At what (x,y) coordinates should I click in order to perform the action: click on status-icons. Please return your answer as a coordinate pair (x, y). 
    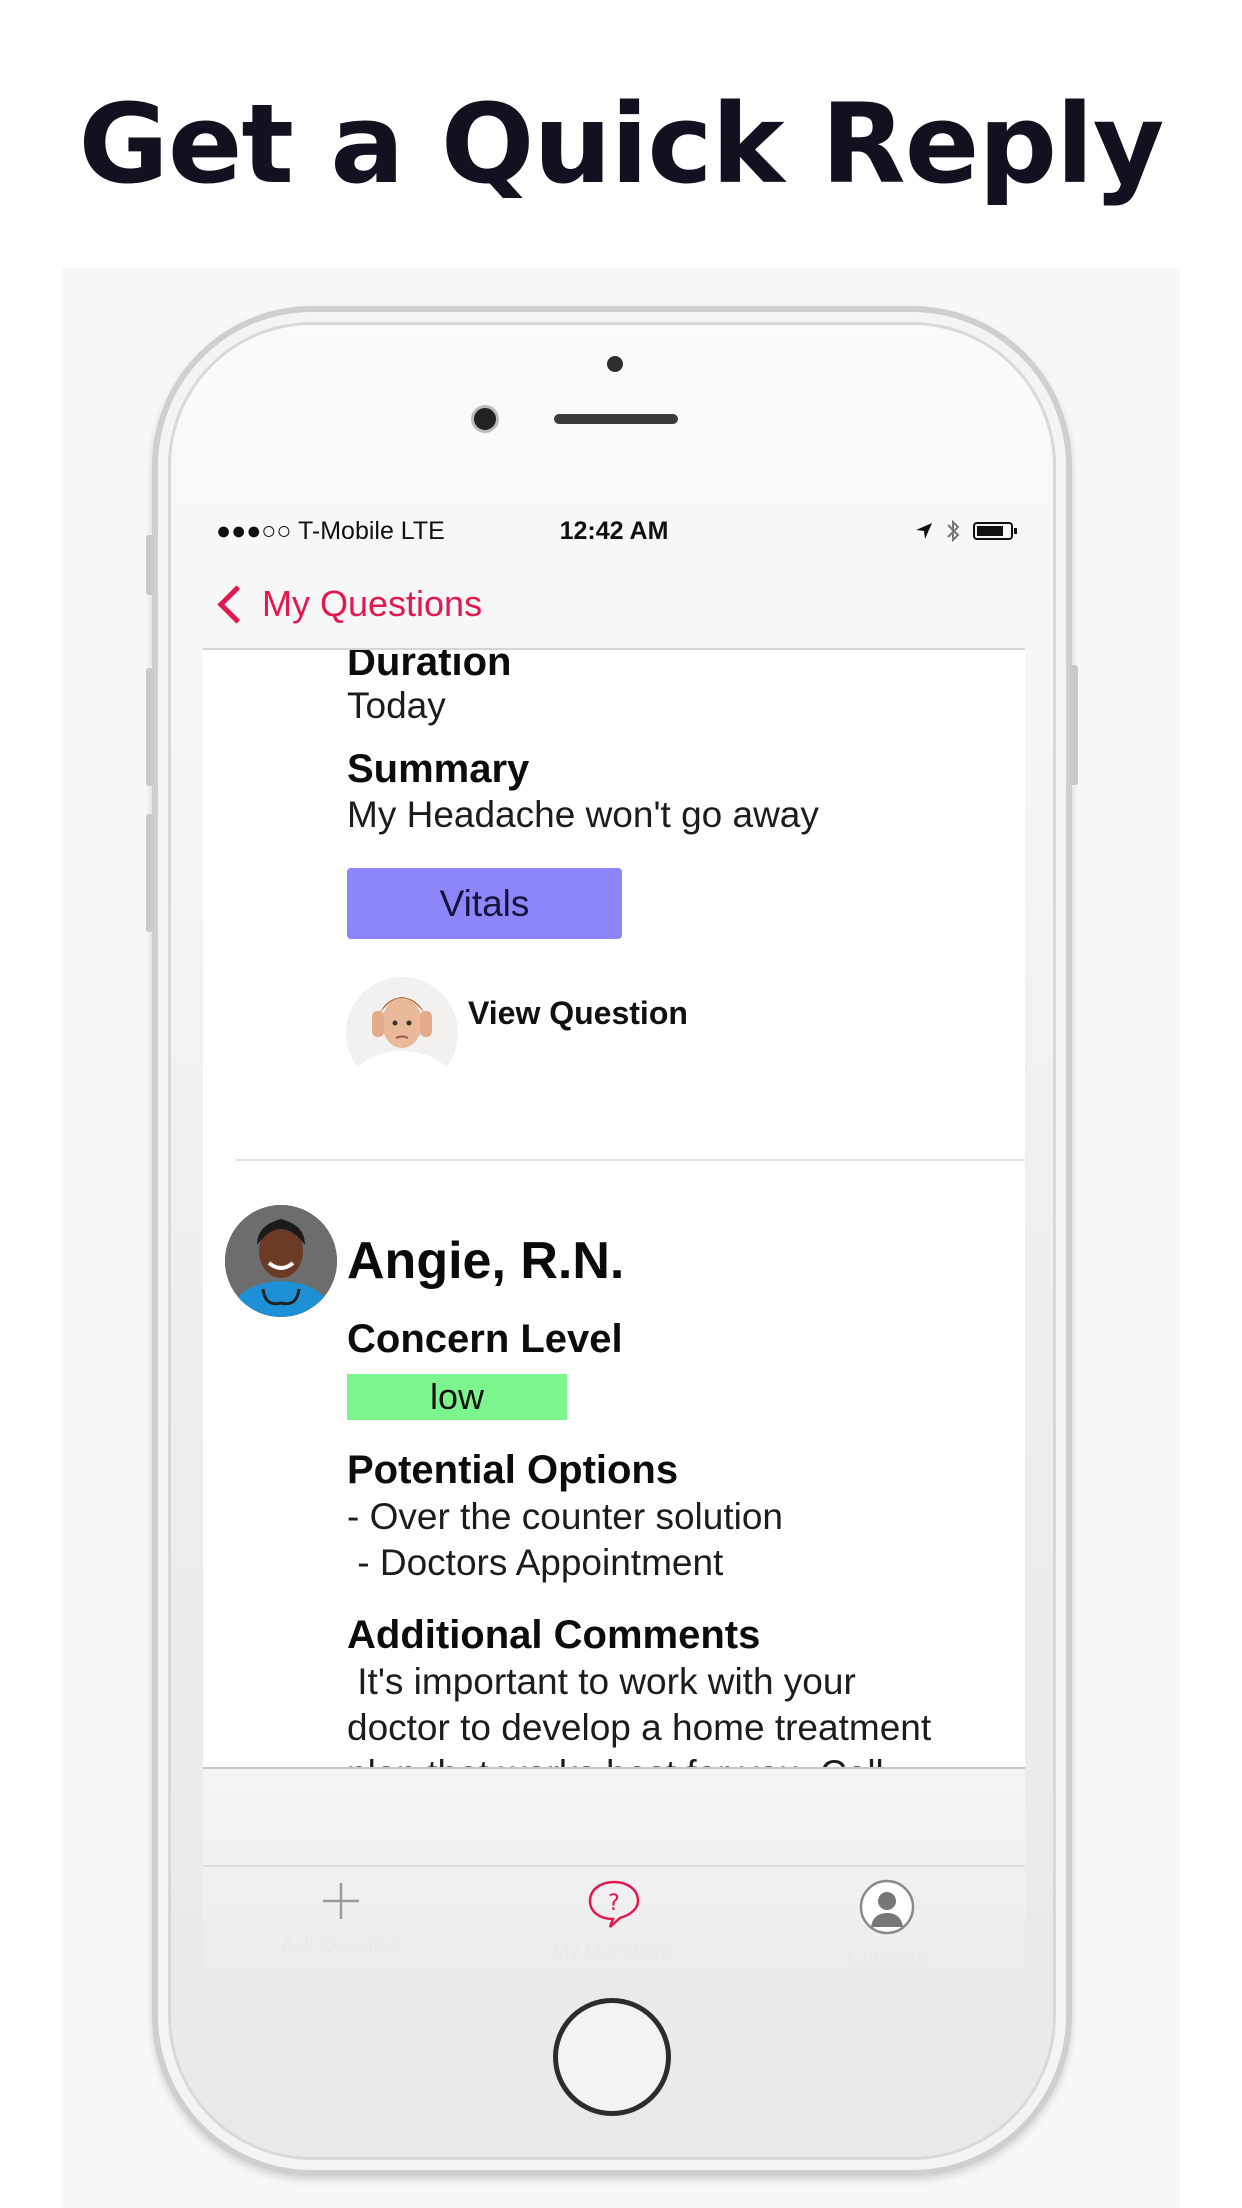
    Looking at the image, I should click on (966, 531).